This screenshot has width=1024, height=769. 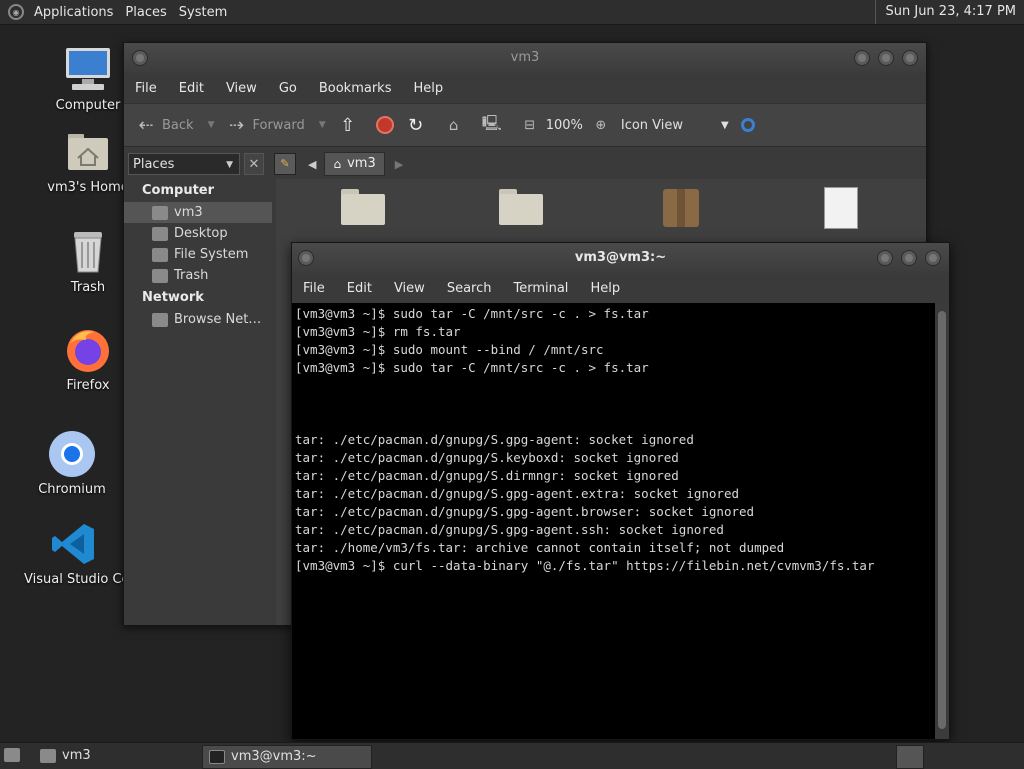 I want to click on menu-bookmarks: Bookmarks, so click(x=355, y=88).